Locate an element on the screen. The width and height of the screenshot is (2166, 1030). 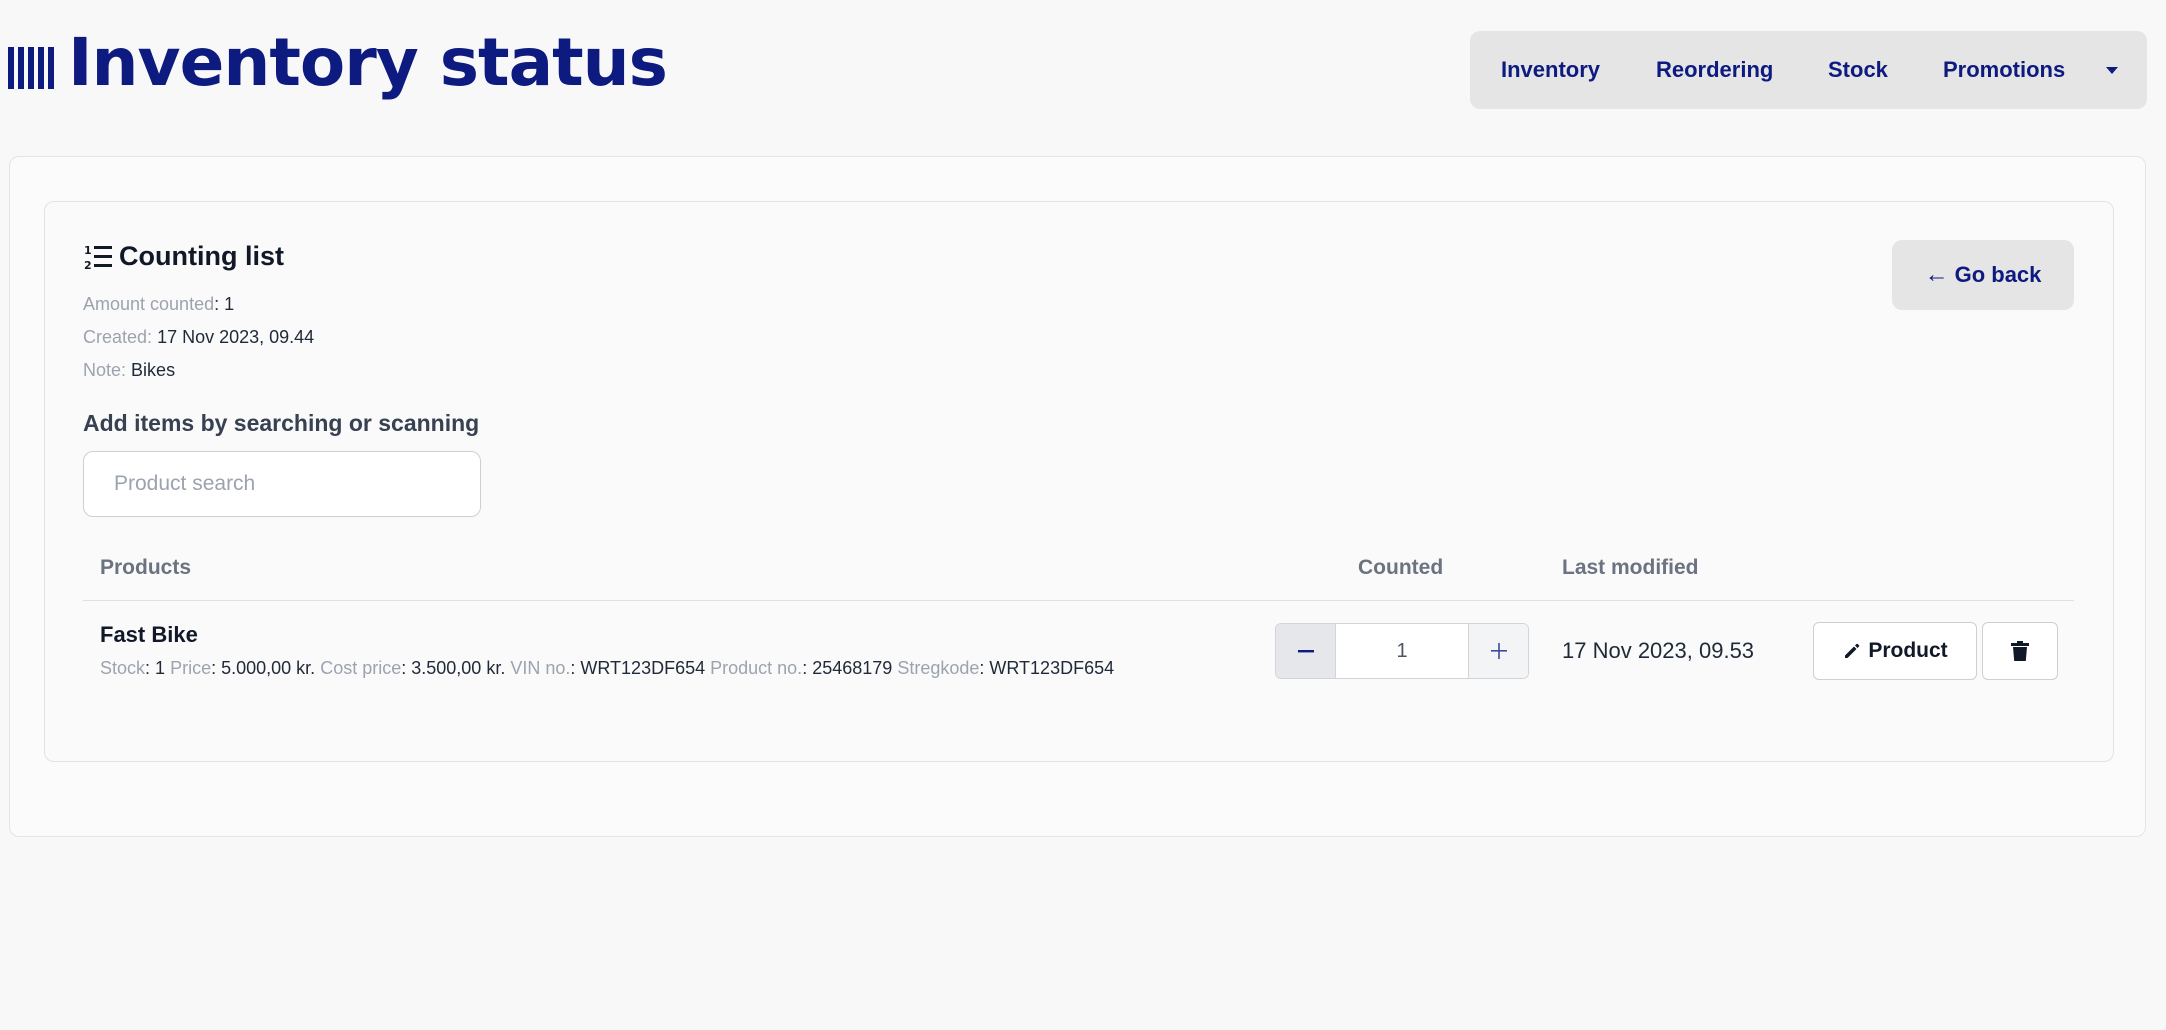
vin-label: VIN no. is located at coordinates (540, 668).